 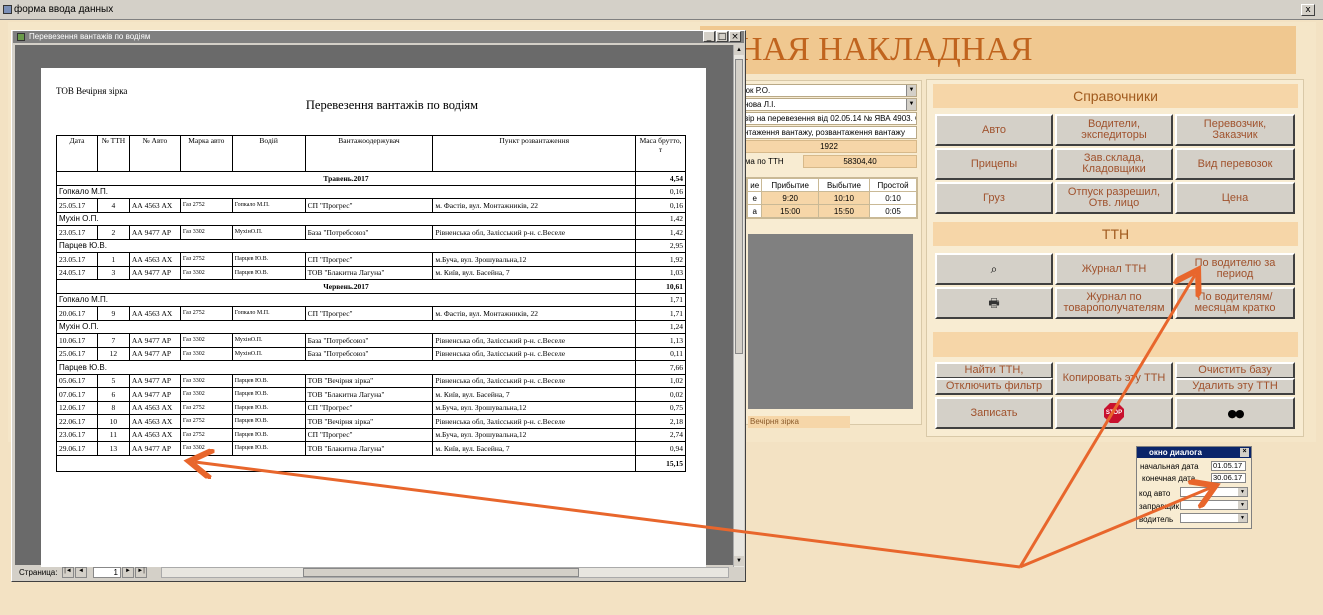 What do you see at coordinates (830, 321) in the screenshot?
I see `empty-subform` at bounding box center [830, 321].